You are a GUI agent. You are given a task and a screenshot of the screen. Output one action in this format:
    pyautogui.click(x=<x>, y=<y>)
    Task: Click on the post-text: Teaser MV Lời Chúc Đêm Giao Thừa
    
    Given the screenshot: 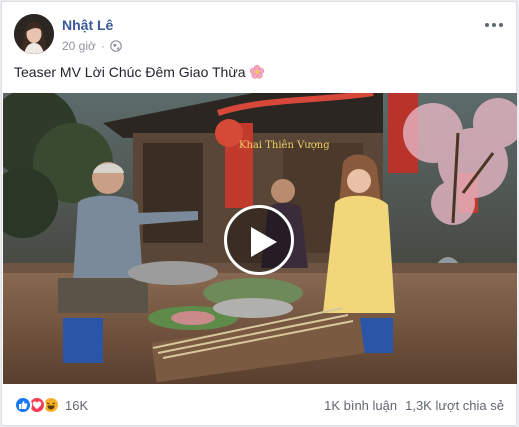 What is the action you would take?
    pyautogui.click(x=139, y=72)
    